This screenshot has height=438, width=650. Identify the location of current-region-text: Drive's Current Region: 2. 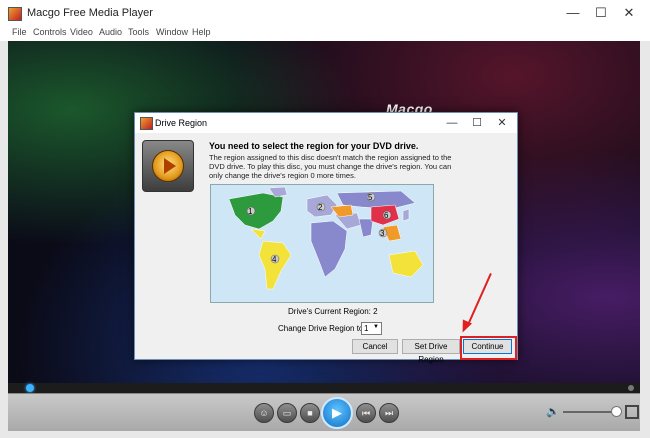
(333, 311).